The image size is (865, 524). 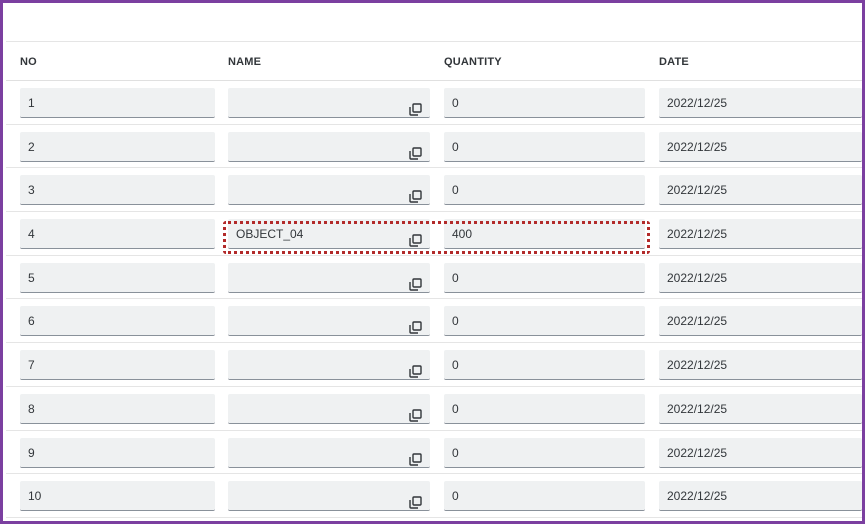 I want to click on table-row: 4 OBJECT_04 400 2022/12/25, so click(x=434, y=234).